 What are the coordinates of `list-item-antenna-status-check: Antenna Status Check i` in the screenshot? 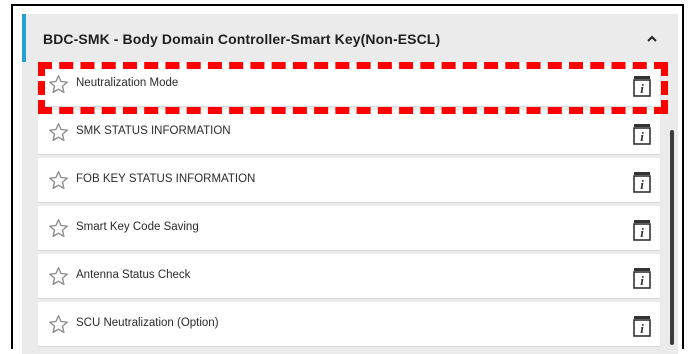 It's located at (349, 276).